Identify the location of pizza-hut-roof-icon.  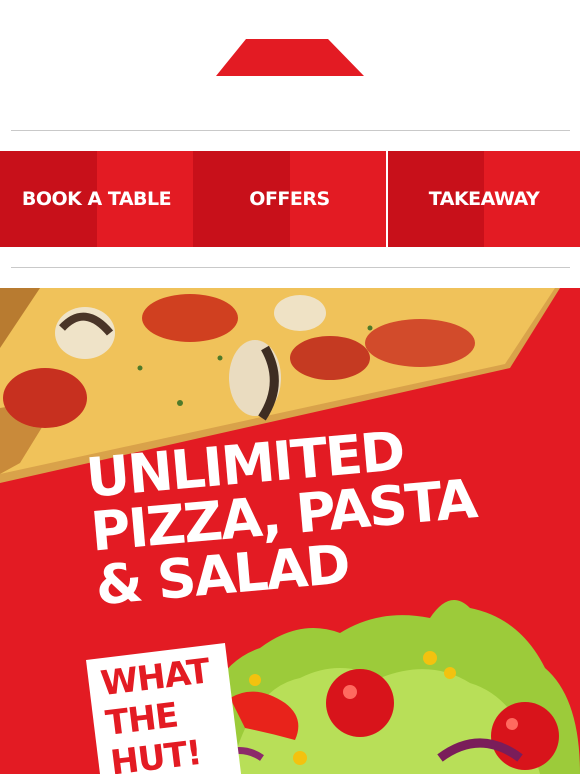
(290, 57).